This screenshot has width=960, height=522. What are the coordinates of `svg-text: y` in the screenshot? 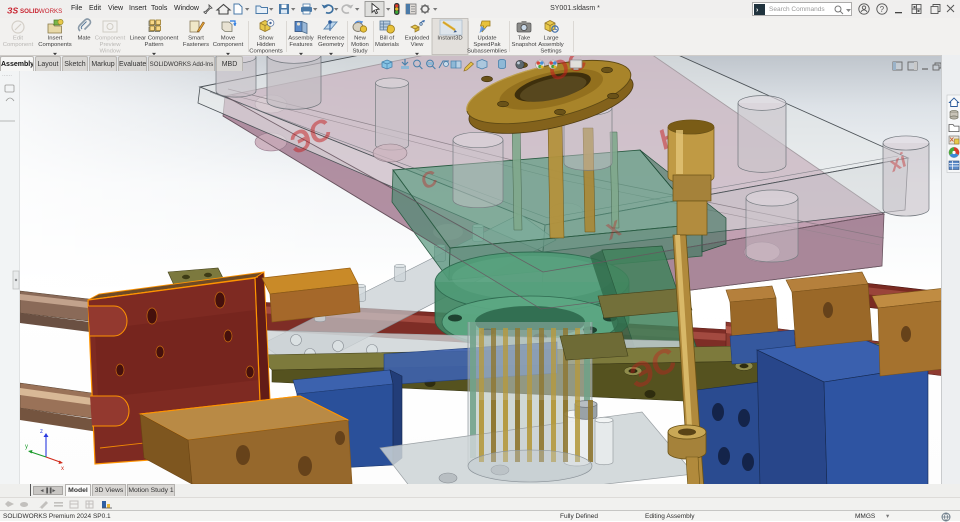 It's located at (26, 447).